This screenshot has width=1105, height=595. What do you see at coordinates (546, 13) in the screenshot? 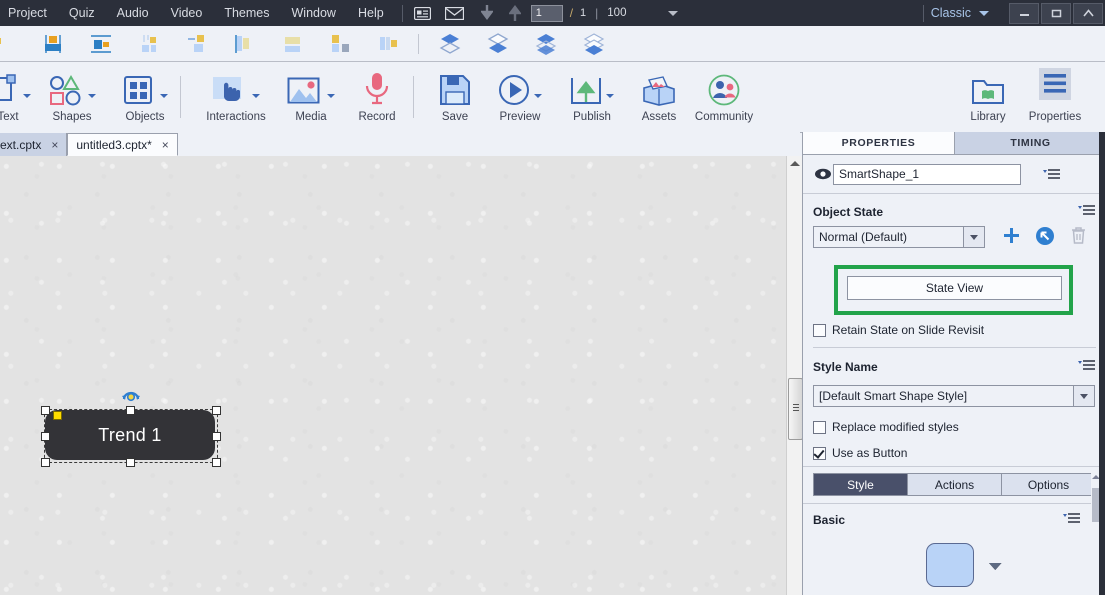
I see `current-slide-input: 1` at bounding box center [546, 13].